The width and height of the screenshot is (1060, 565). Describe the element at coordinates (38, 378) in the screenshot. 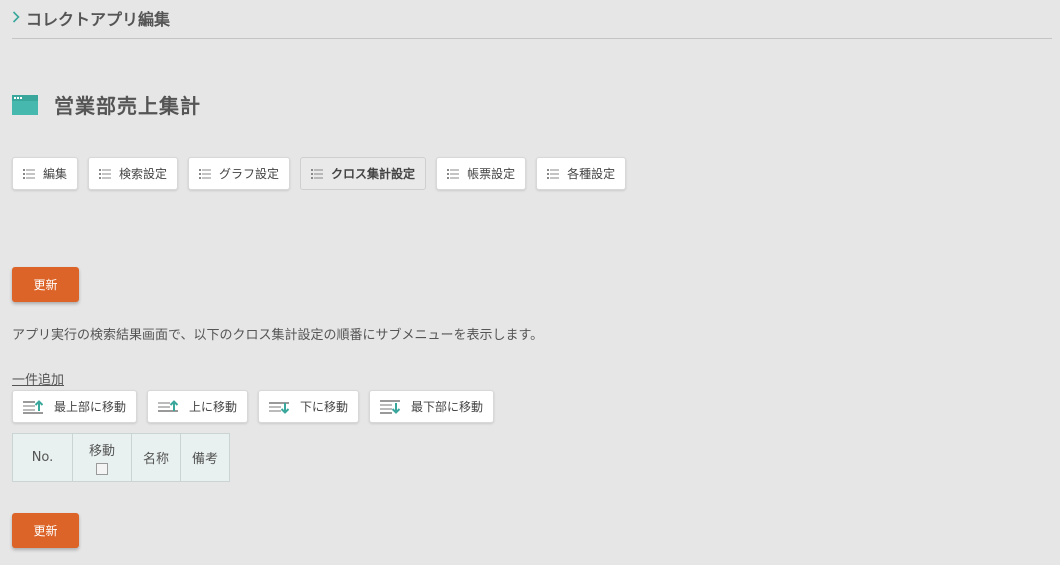

I see `add-one-link: 一件追加` at that location.